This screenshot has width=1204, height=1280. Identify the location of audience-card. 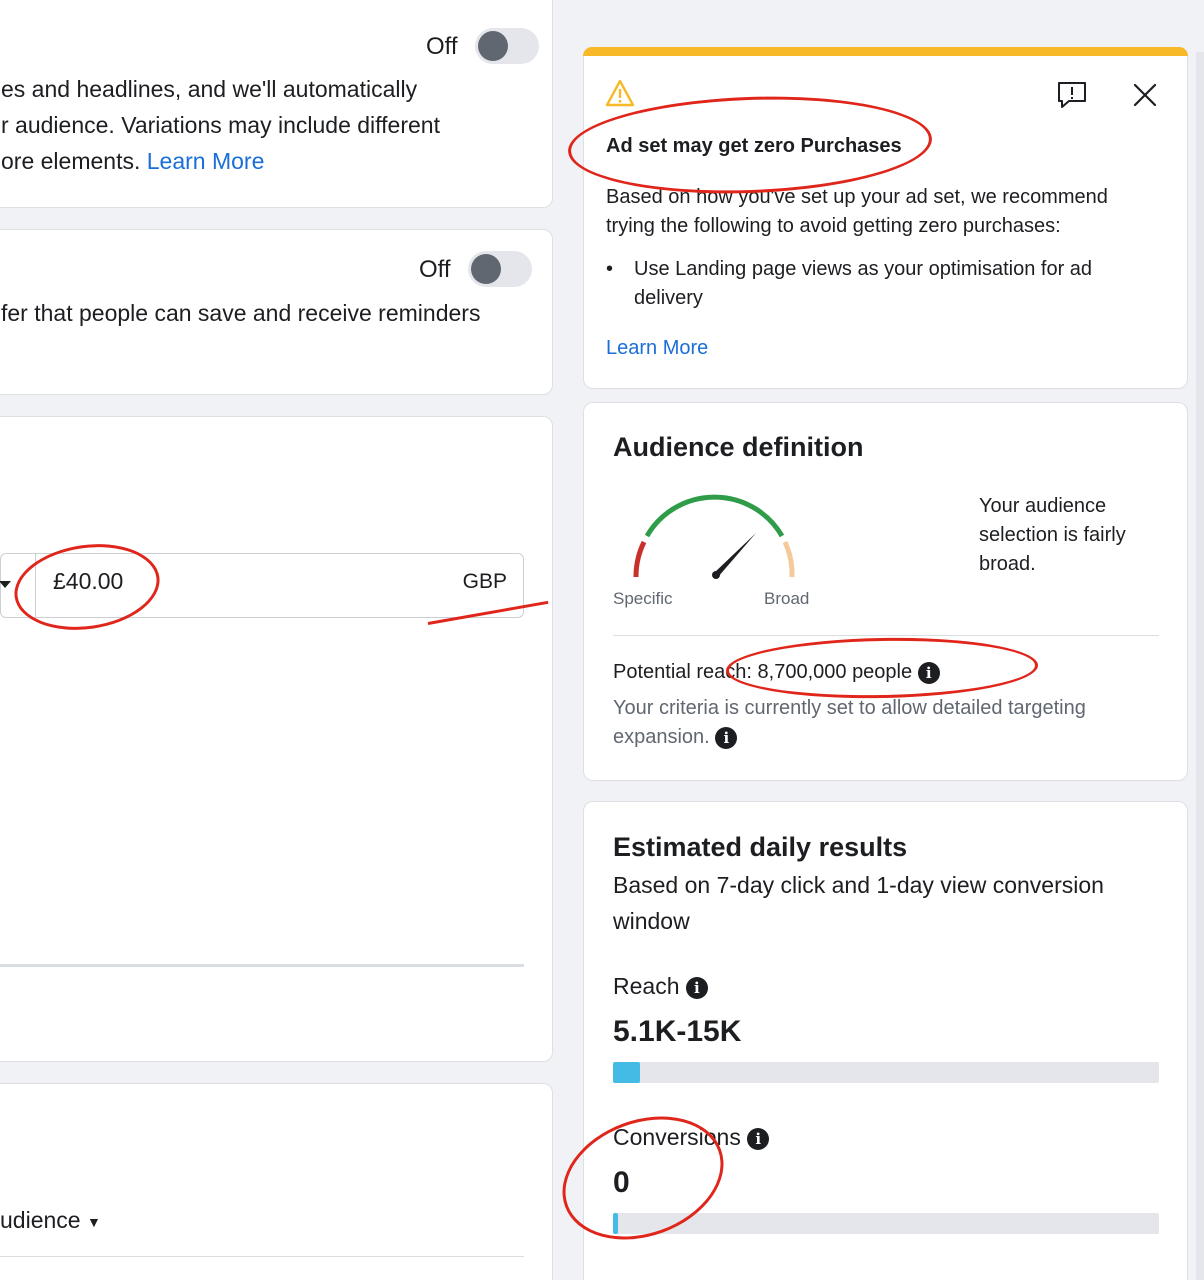
(276, 1181).